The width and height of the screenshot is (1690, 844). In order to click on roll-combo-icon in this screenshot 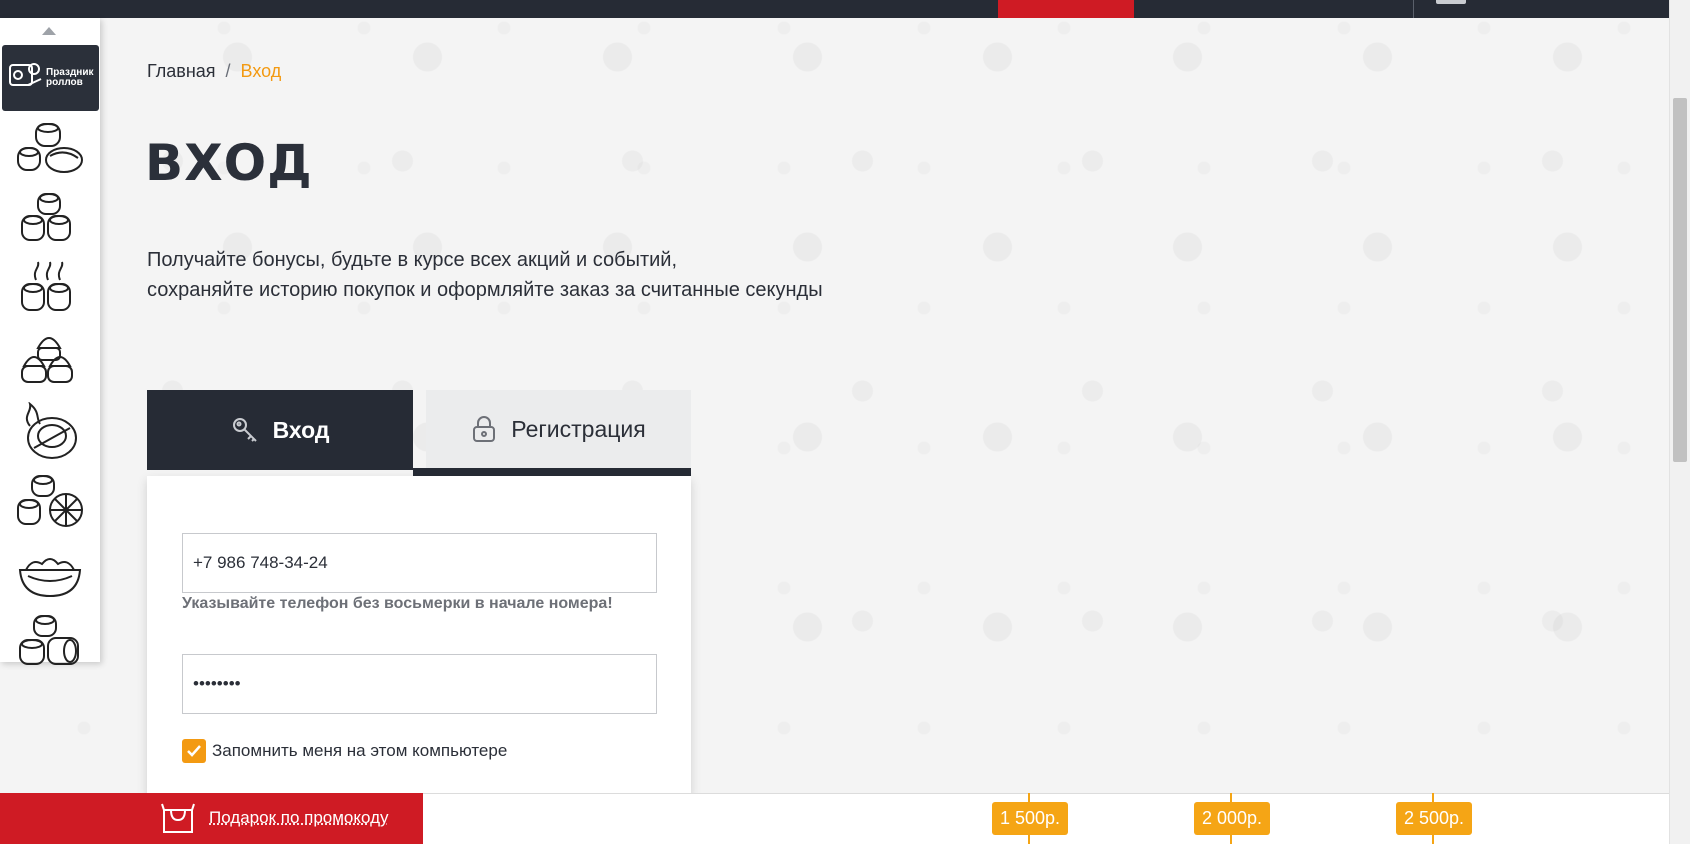, I will do `click(50, 643)`.